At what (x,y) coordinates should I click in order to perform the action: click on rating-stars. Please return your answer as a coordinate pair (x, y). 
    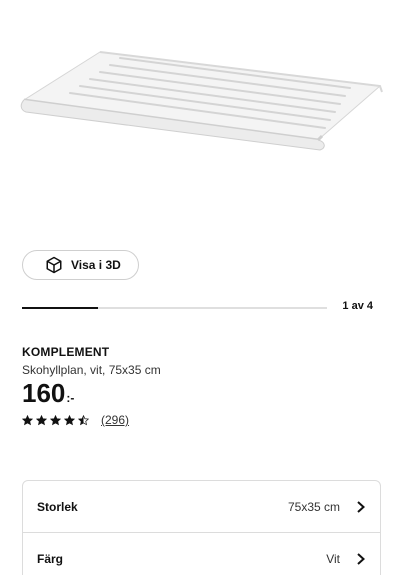
    Looking at the image, I should click on (55, 420).